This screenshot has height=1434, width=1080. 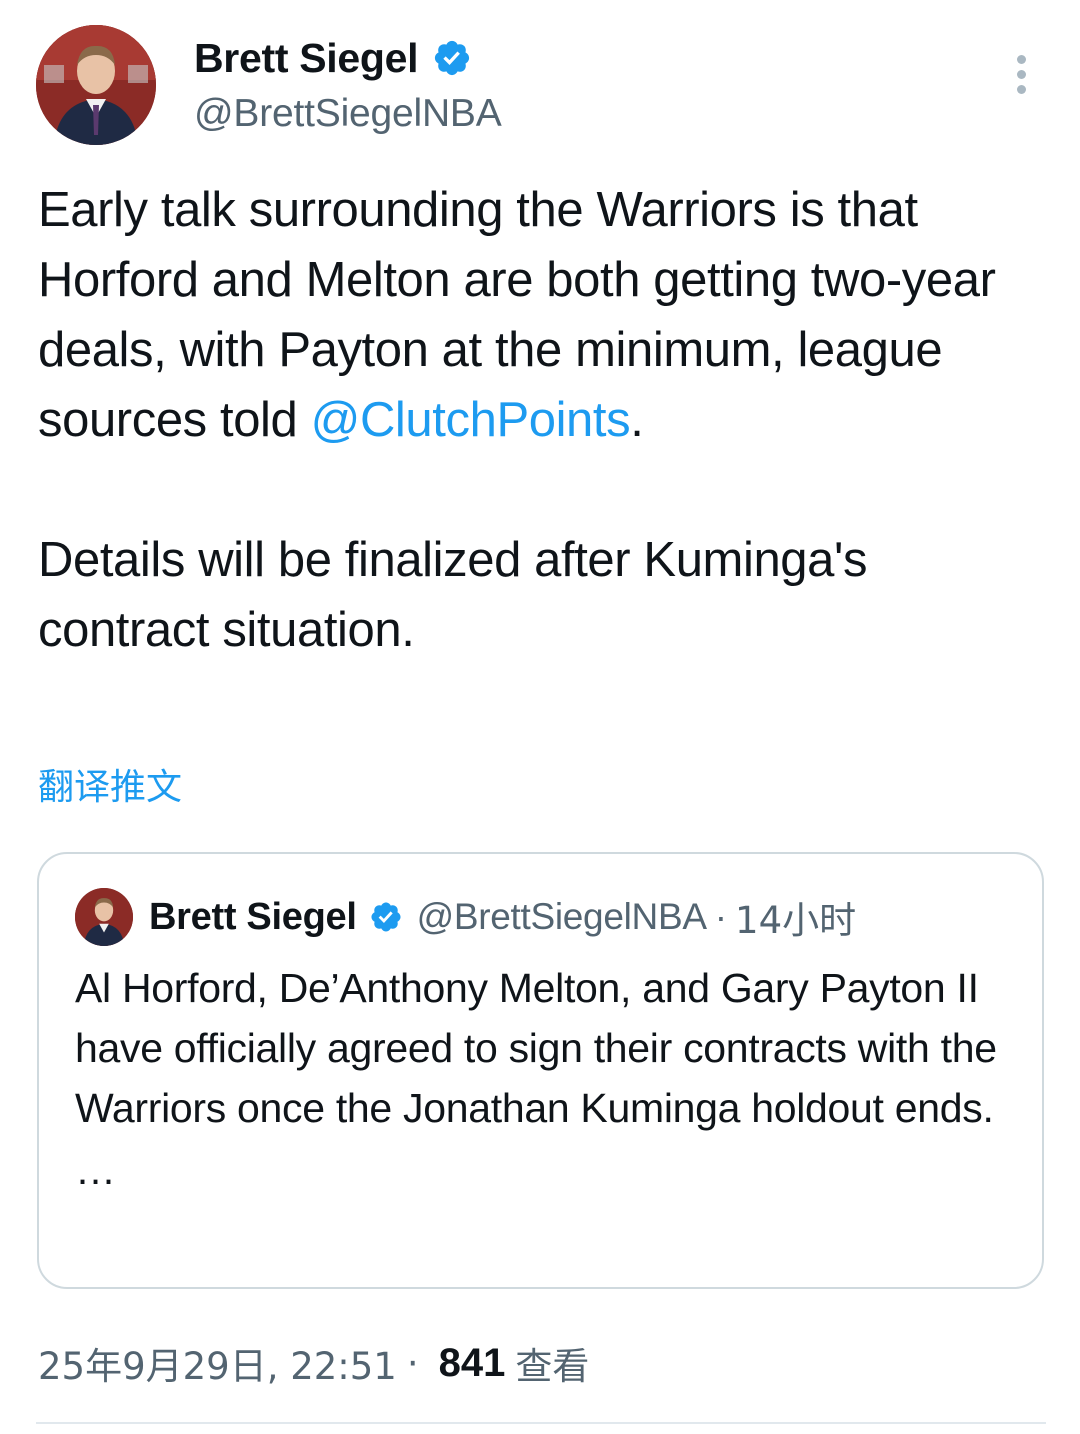 I want to click on tweet-meta: 25年9月29日, 22:51 · 841 查看, so click(x=313, y=1363).